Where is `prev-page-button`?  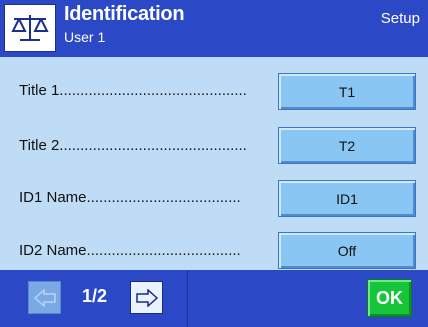 prev-page-button is located at coordinates (44, 297).